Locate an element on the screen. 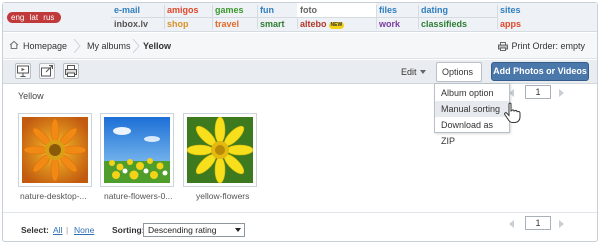 The width and height of the screenshot is (600, 244). photo-image-flower-field is located at coordinates (137, 150).